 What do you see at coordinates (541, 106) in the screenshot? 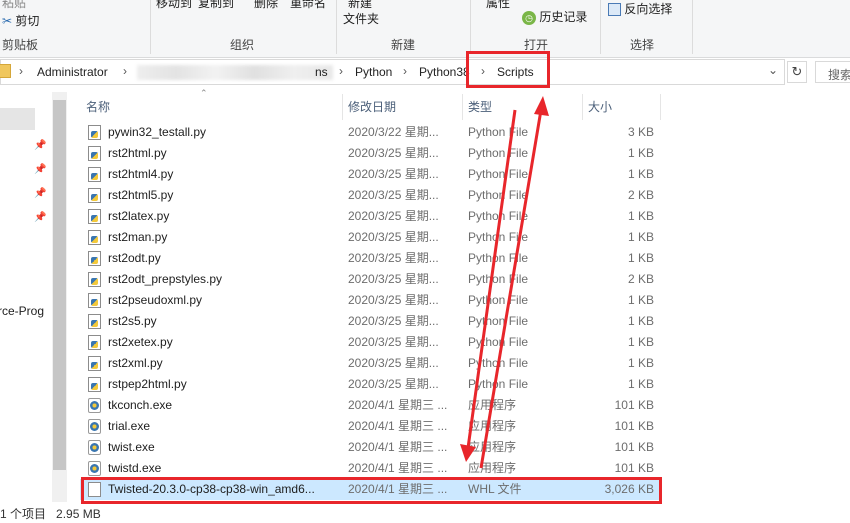
I see `annotation-arrowhead-up` at bounding box center [541, 106].